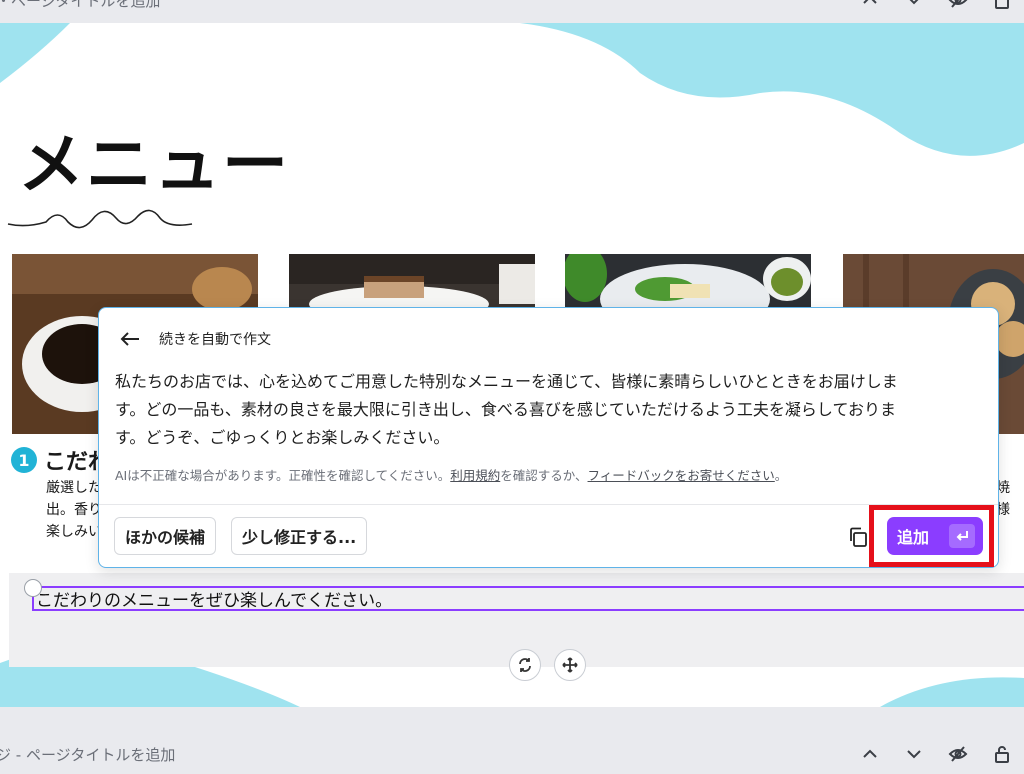 Image resolution: width=1024 pixels, height=774 pixels. I want to click on selection-handle, so click(33, 588).